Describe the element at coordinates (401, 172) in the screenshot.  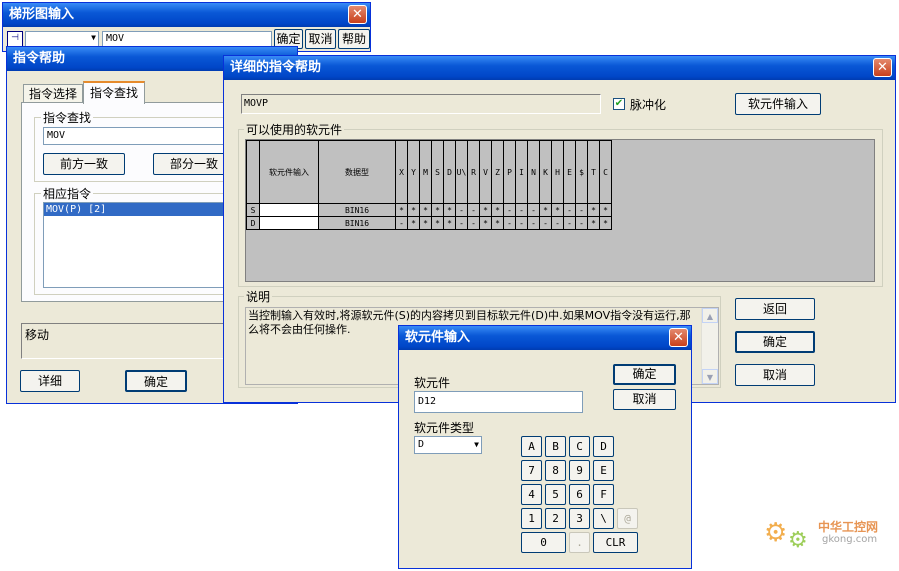
I see `col-device: X` at that location.